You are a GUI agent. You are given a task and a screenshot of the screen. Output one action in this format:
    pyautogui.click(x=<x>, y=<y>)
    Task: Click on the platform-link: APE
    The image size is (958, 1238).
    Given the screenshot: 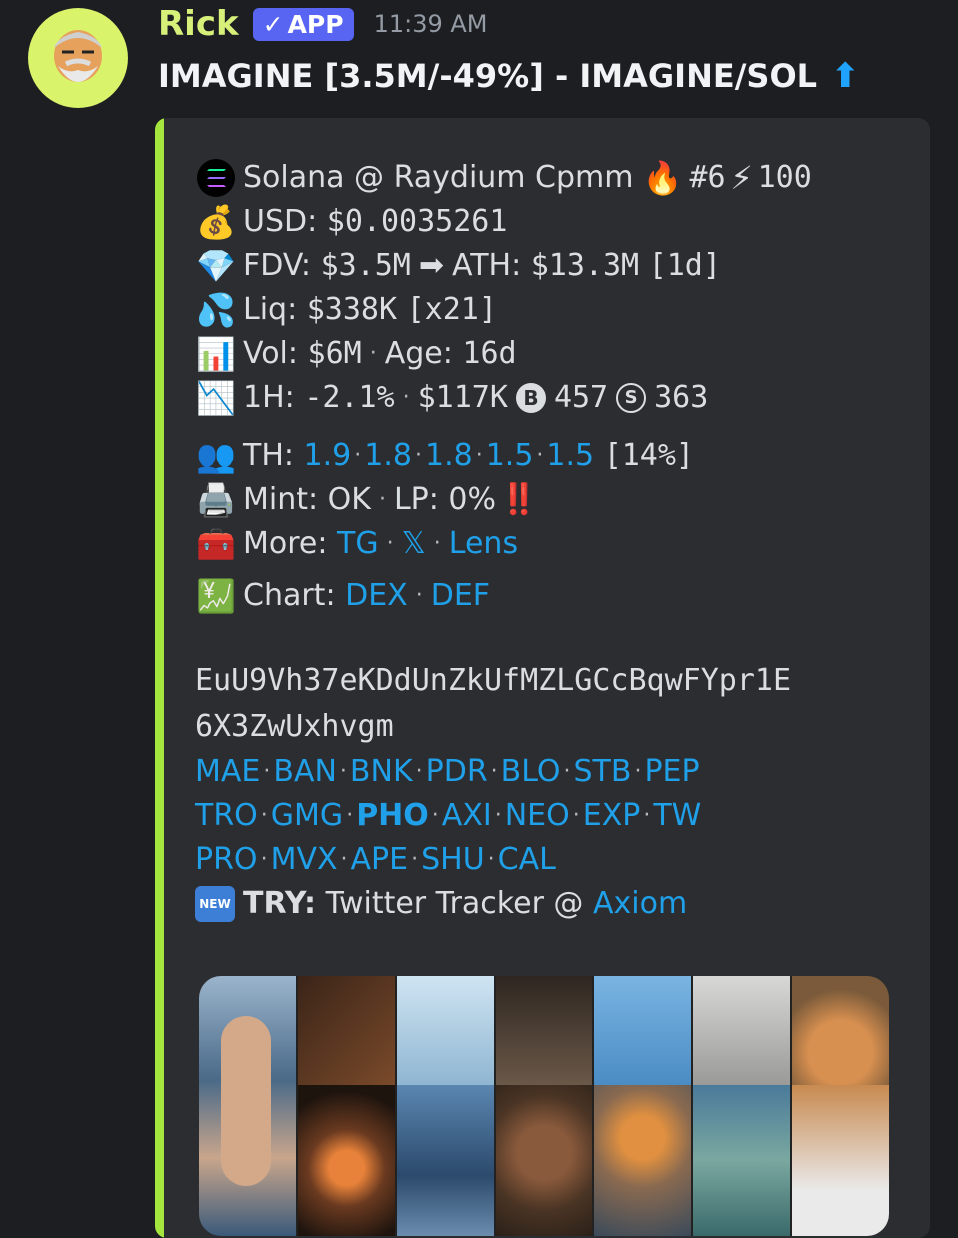 What is the action you would take?
    pyautogui.click(x=380, y=860)
    